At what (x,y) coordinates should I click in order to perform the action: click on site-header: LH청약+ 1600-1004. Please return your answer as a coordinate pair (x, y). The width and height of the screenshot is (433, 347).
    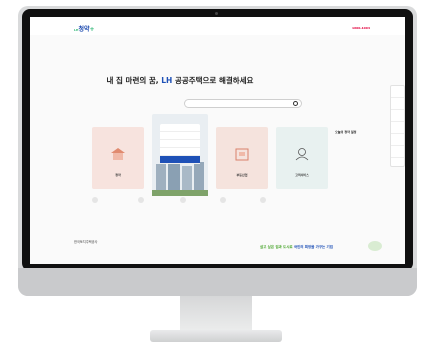
    Looking at the image, I should click on (217, 26).